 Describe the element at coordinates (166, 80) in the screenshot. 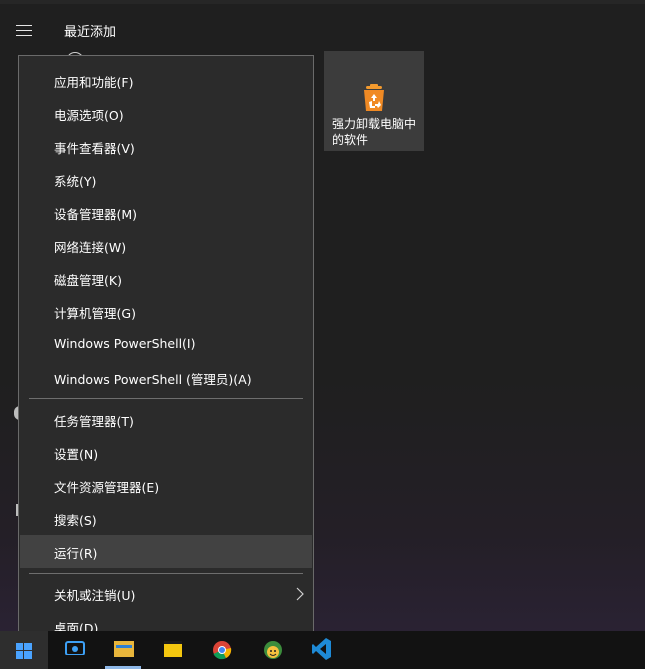

I see `menu-item-apps-features: 应用和功能(F)` at that location.